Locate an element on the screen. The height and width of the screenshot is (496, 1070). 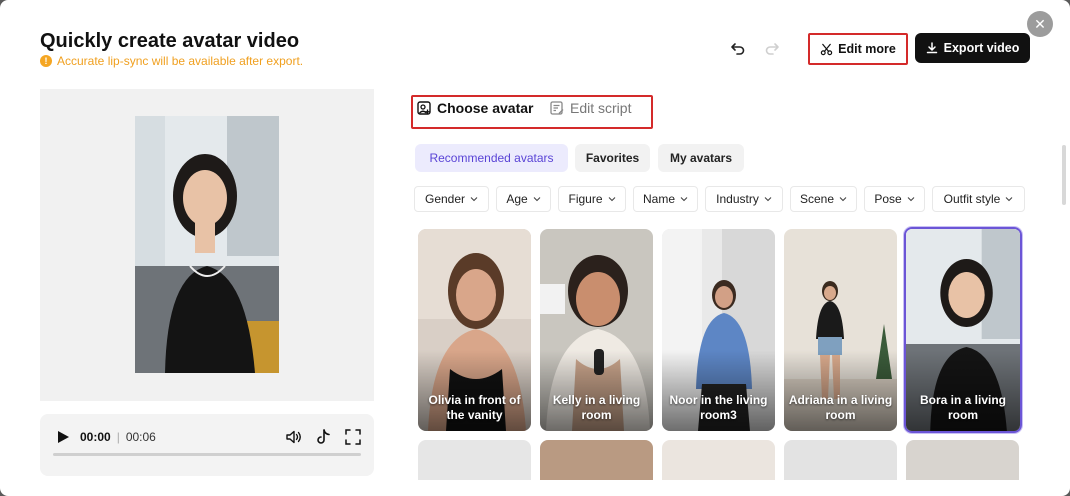
time-display: 00:00 | 00:06 is located at coordinates (118, 437).